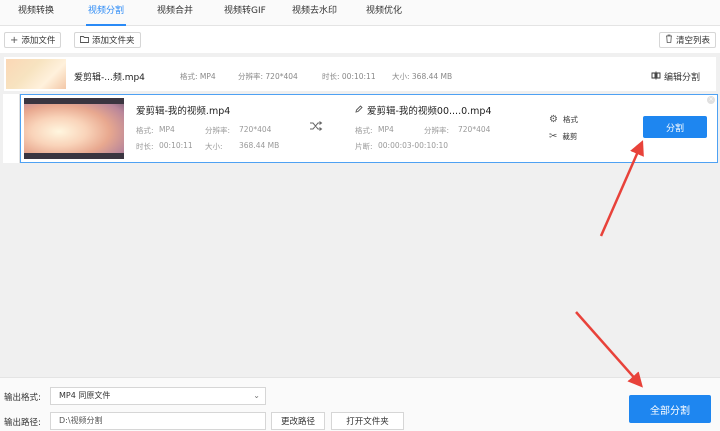 This screenshot has width=720, height=431. I want to click on trash-icon, so click(669, 40).